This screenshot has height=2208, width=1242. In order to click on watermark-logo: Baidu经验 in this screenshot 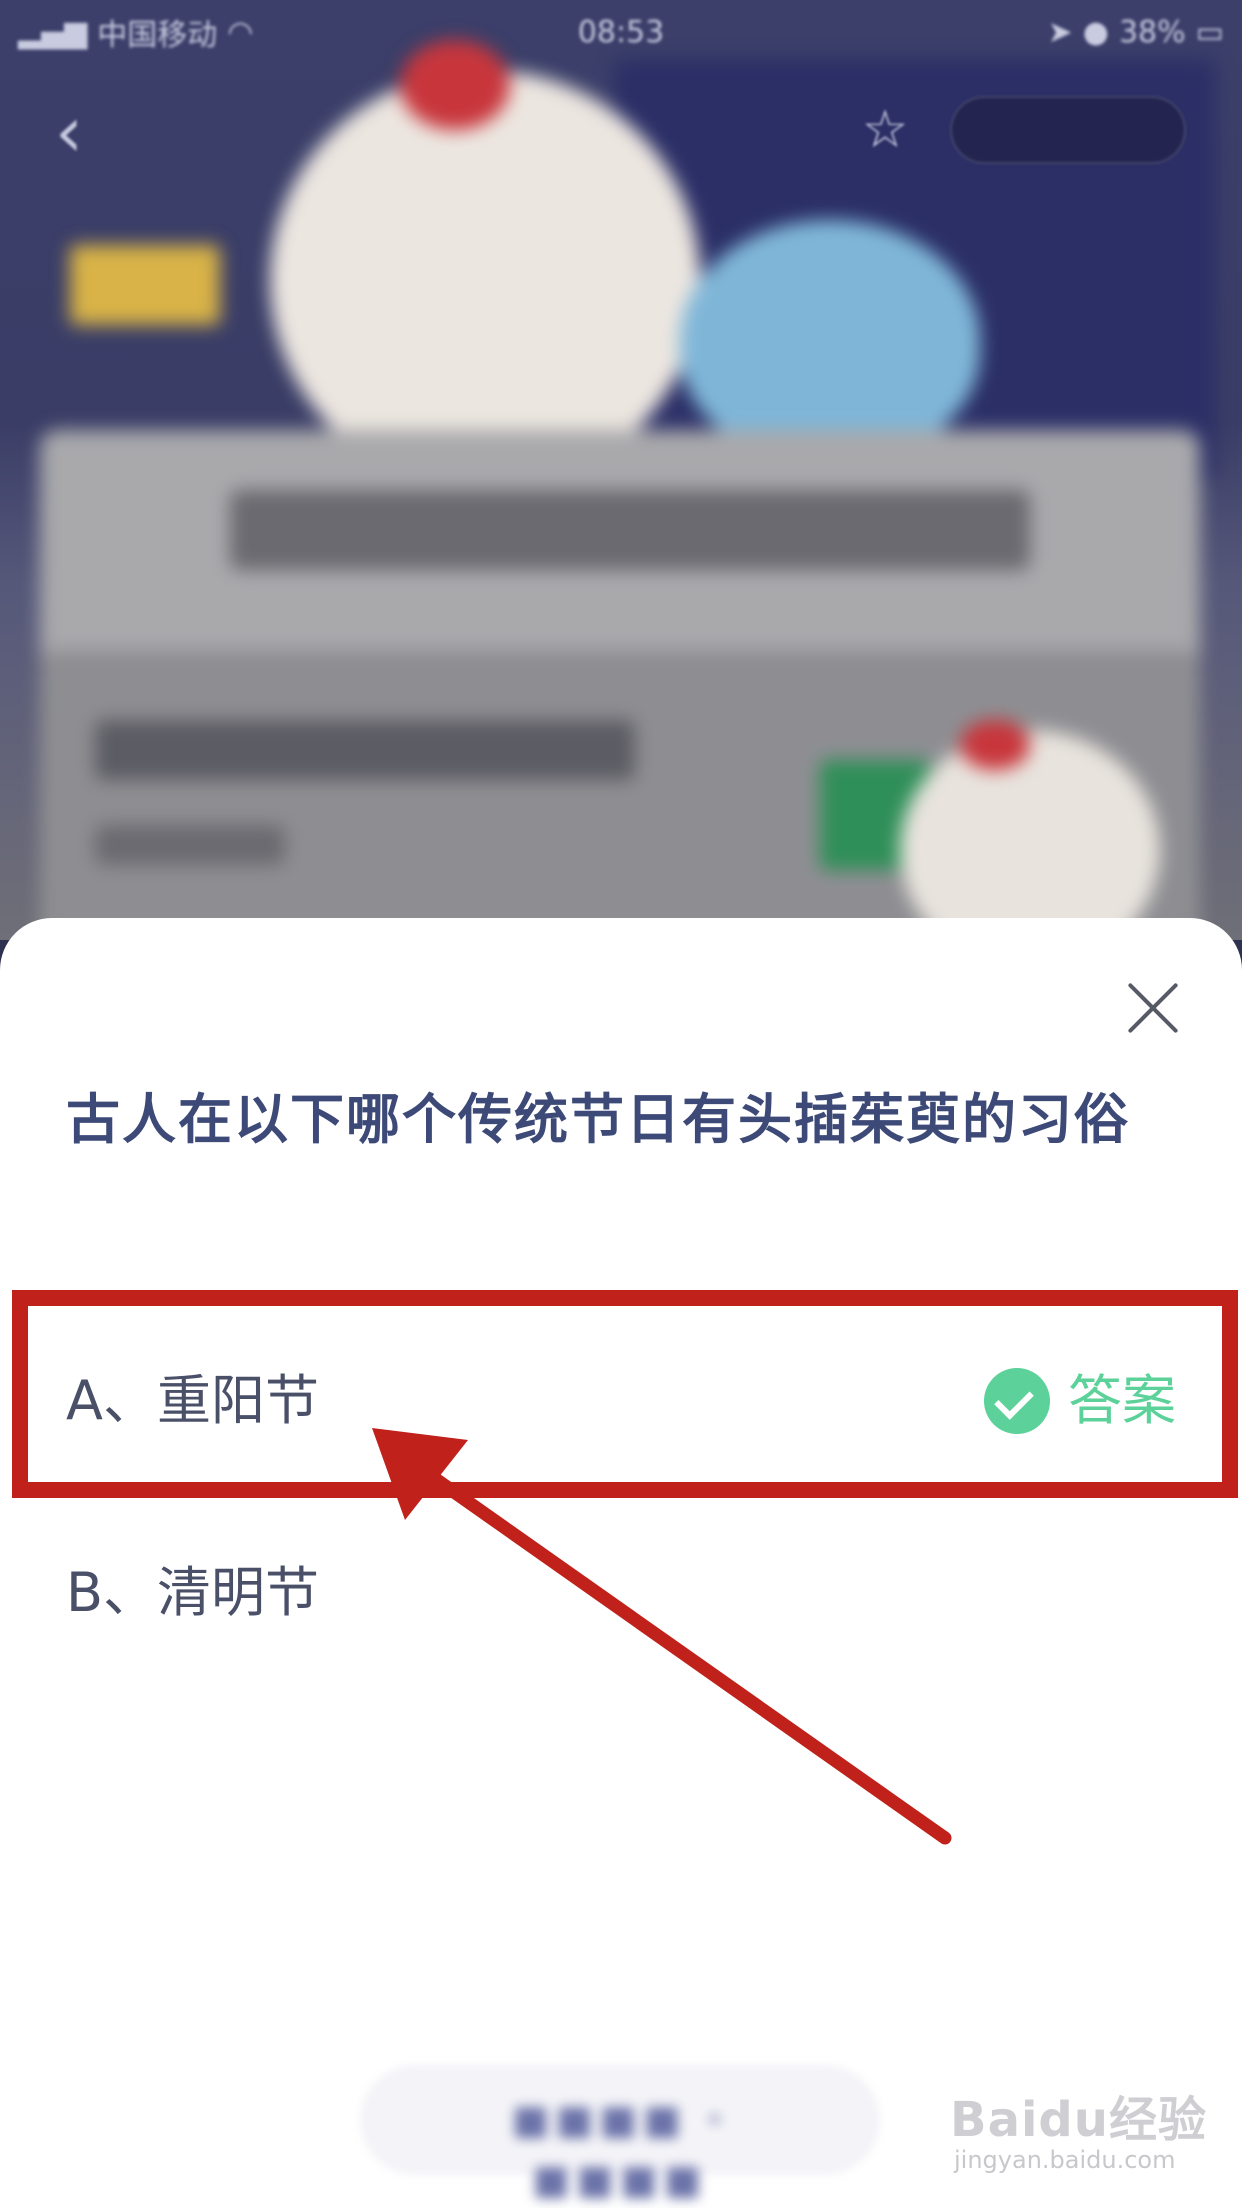, I will do `click(1078, 2120)`.